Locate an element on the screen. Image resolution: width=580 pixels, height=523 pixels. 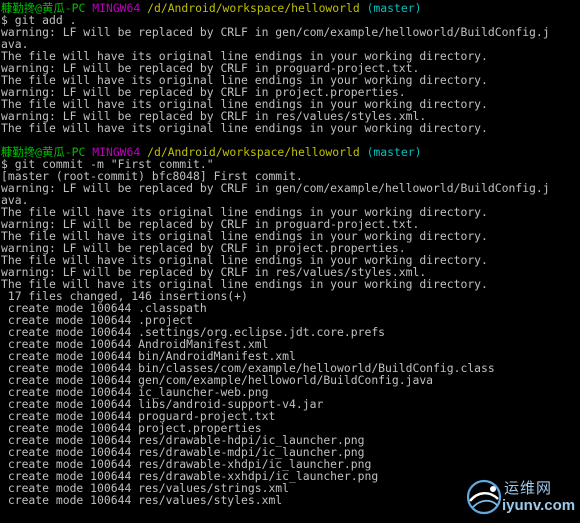
globe-logo-icon is located at coordinates (484, 497).